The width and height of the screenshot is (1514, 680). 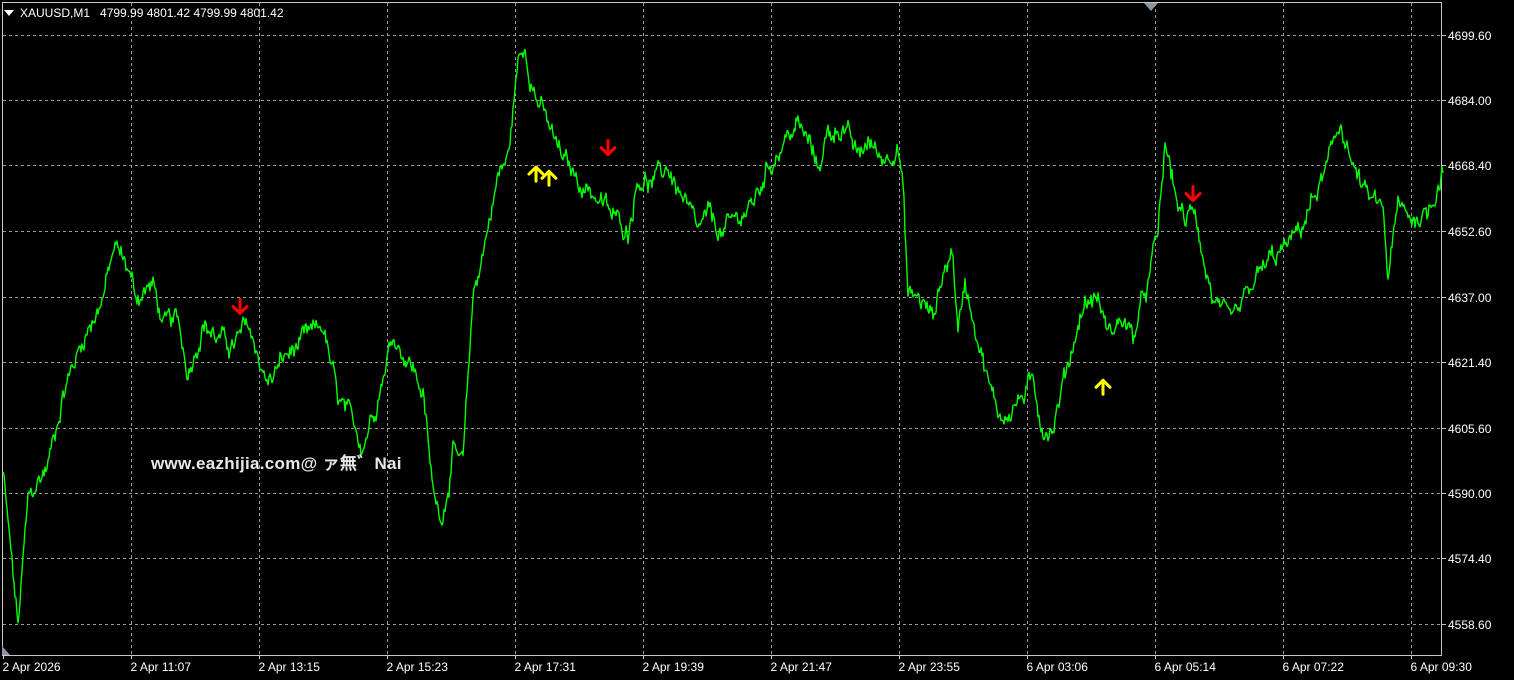 What do you see at coordinates (1470, 558) in the screenshot?
I see `y-tick-label: 4574.40` at bounding box center [1470, 558].